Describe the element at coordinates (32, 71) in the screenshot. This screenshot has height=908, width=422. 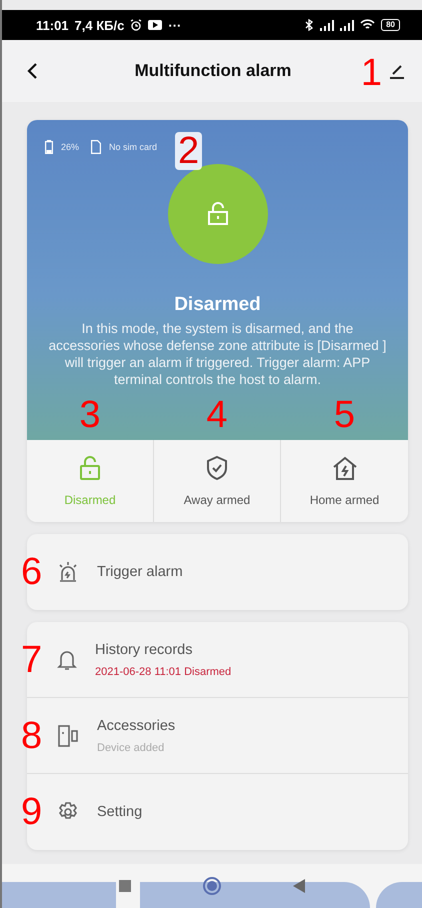
I see `chevron-left-icon` at that location.